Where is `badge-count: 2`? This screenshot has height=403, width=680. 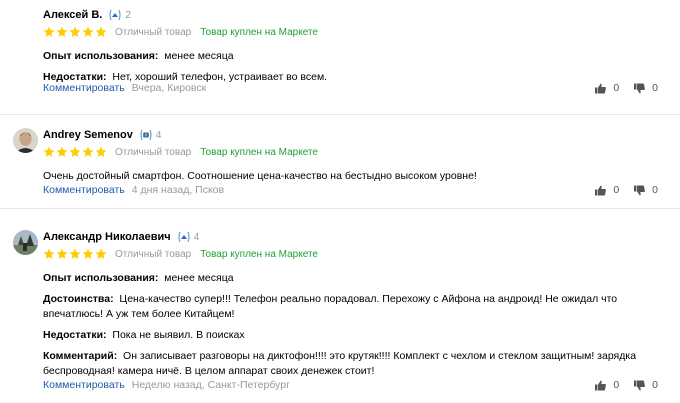 badge-count: 2 is located at coordinates (128, 15).